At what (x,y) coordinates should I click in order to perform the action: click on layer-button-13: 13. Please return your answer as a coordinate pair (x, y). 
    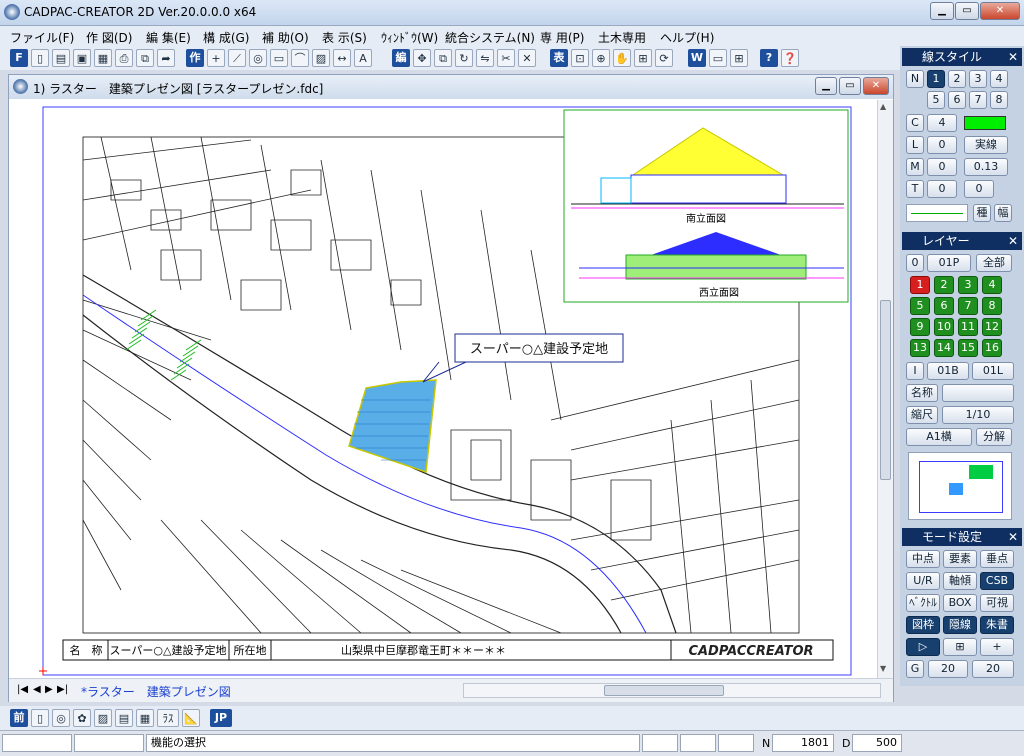
    Looking at the image, I should click on (920, 348).